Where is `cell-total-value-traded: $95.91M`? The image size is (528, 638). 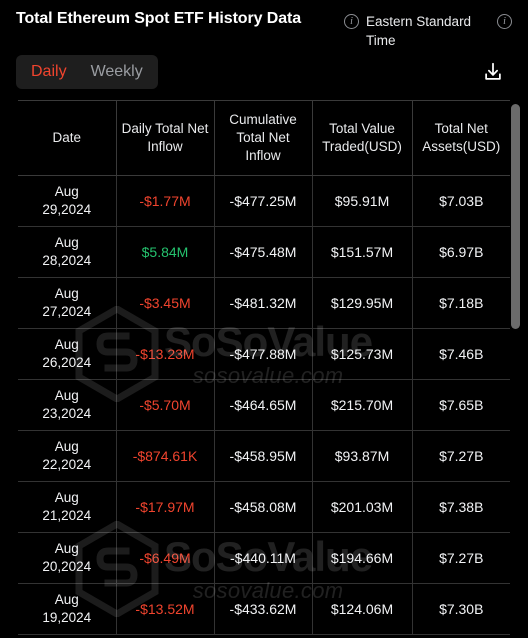
cell-total-value-traded: $95.91M is located at coordinates (361, 201).